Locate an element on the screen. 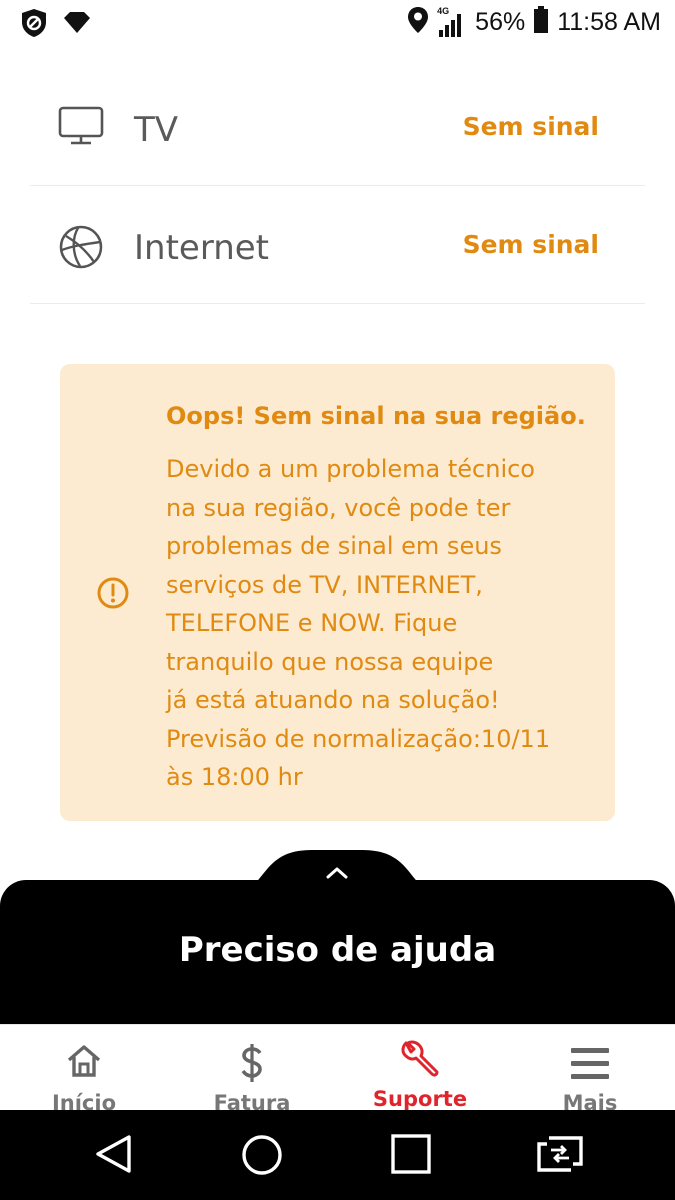 This screenshot has height=1200, width=675. nav-label: Início is located at coordinates (84, 1100).